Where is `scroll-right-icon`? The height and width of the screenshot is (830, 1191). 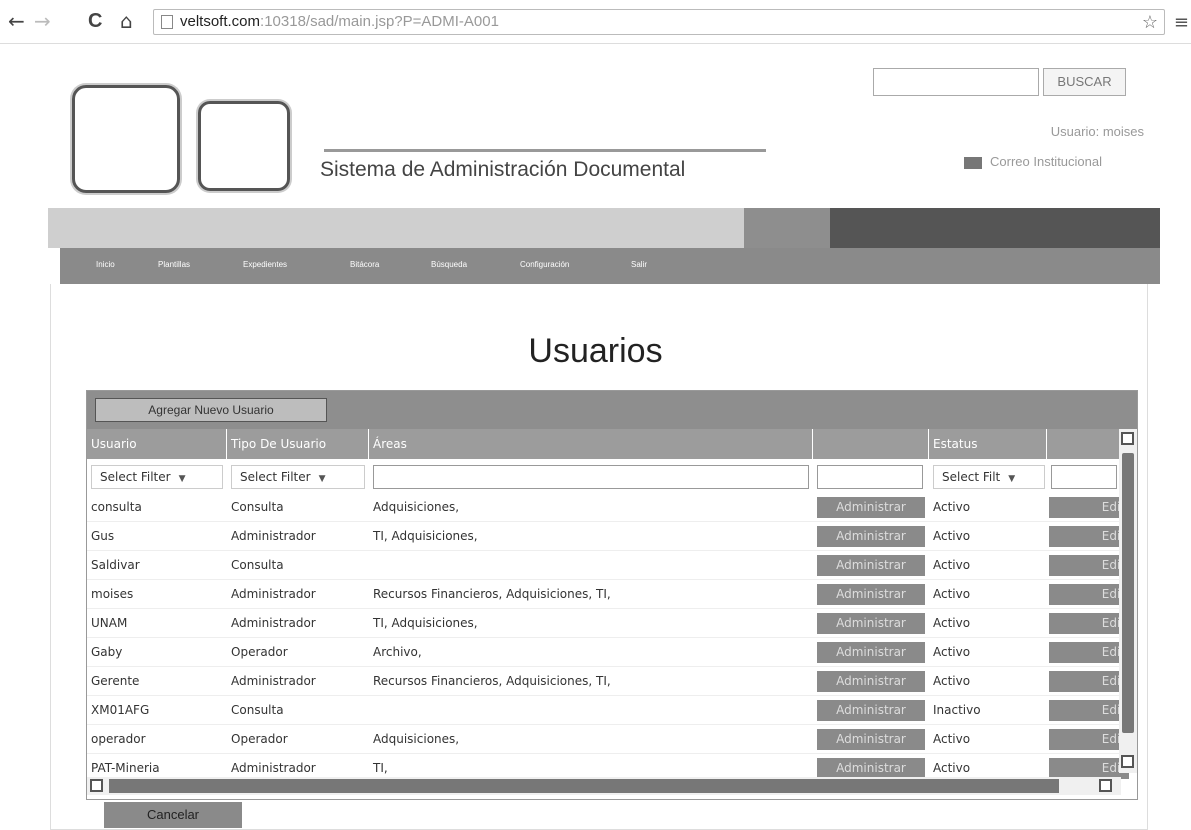
scroll-right-icon is located at coordinates (1105, 785).